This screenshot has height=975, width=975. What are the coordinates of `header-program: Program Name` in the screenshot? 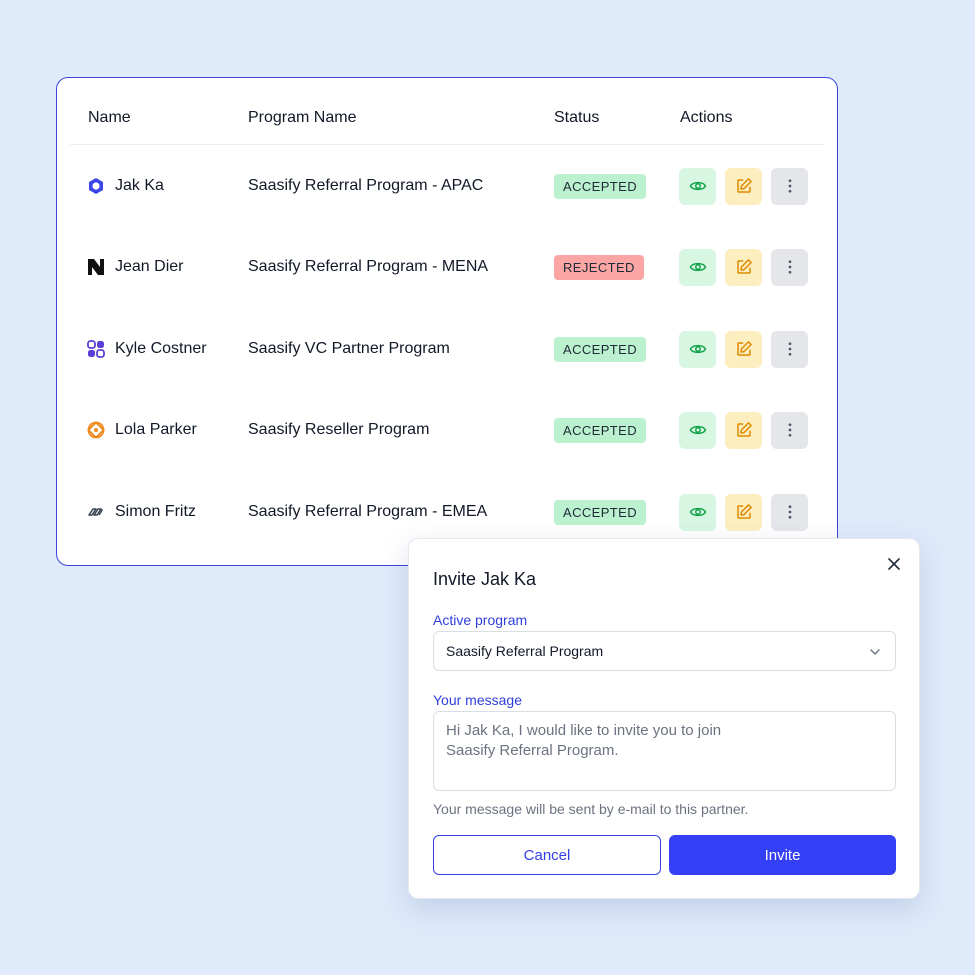 It's located at (302, 117).